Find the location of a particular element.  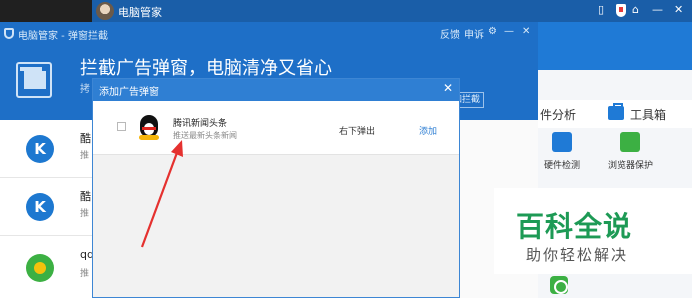

dialog-header: 添加广告弹窗 ✕ is located at coordinates (276, 90).